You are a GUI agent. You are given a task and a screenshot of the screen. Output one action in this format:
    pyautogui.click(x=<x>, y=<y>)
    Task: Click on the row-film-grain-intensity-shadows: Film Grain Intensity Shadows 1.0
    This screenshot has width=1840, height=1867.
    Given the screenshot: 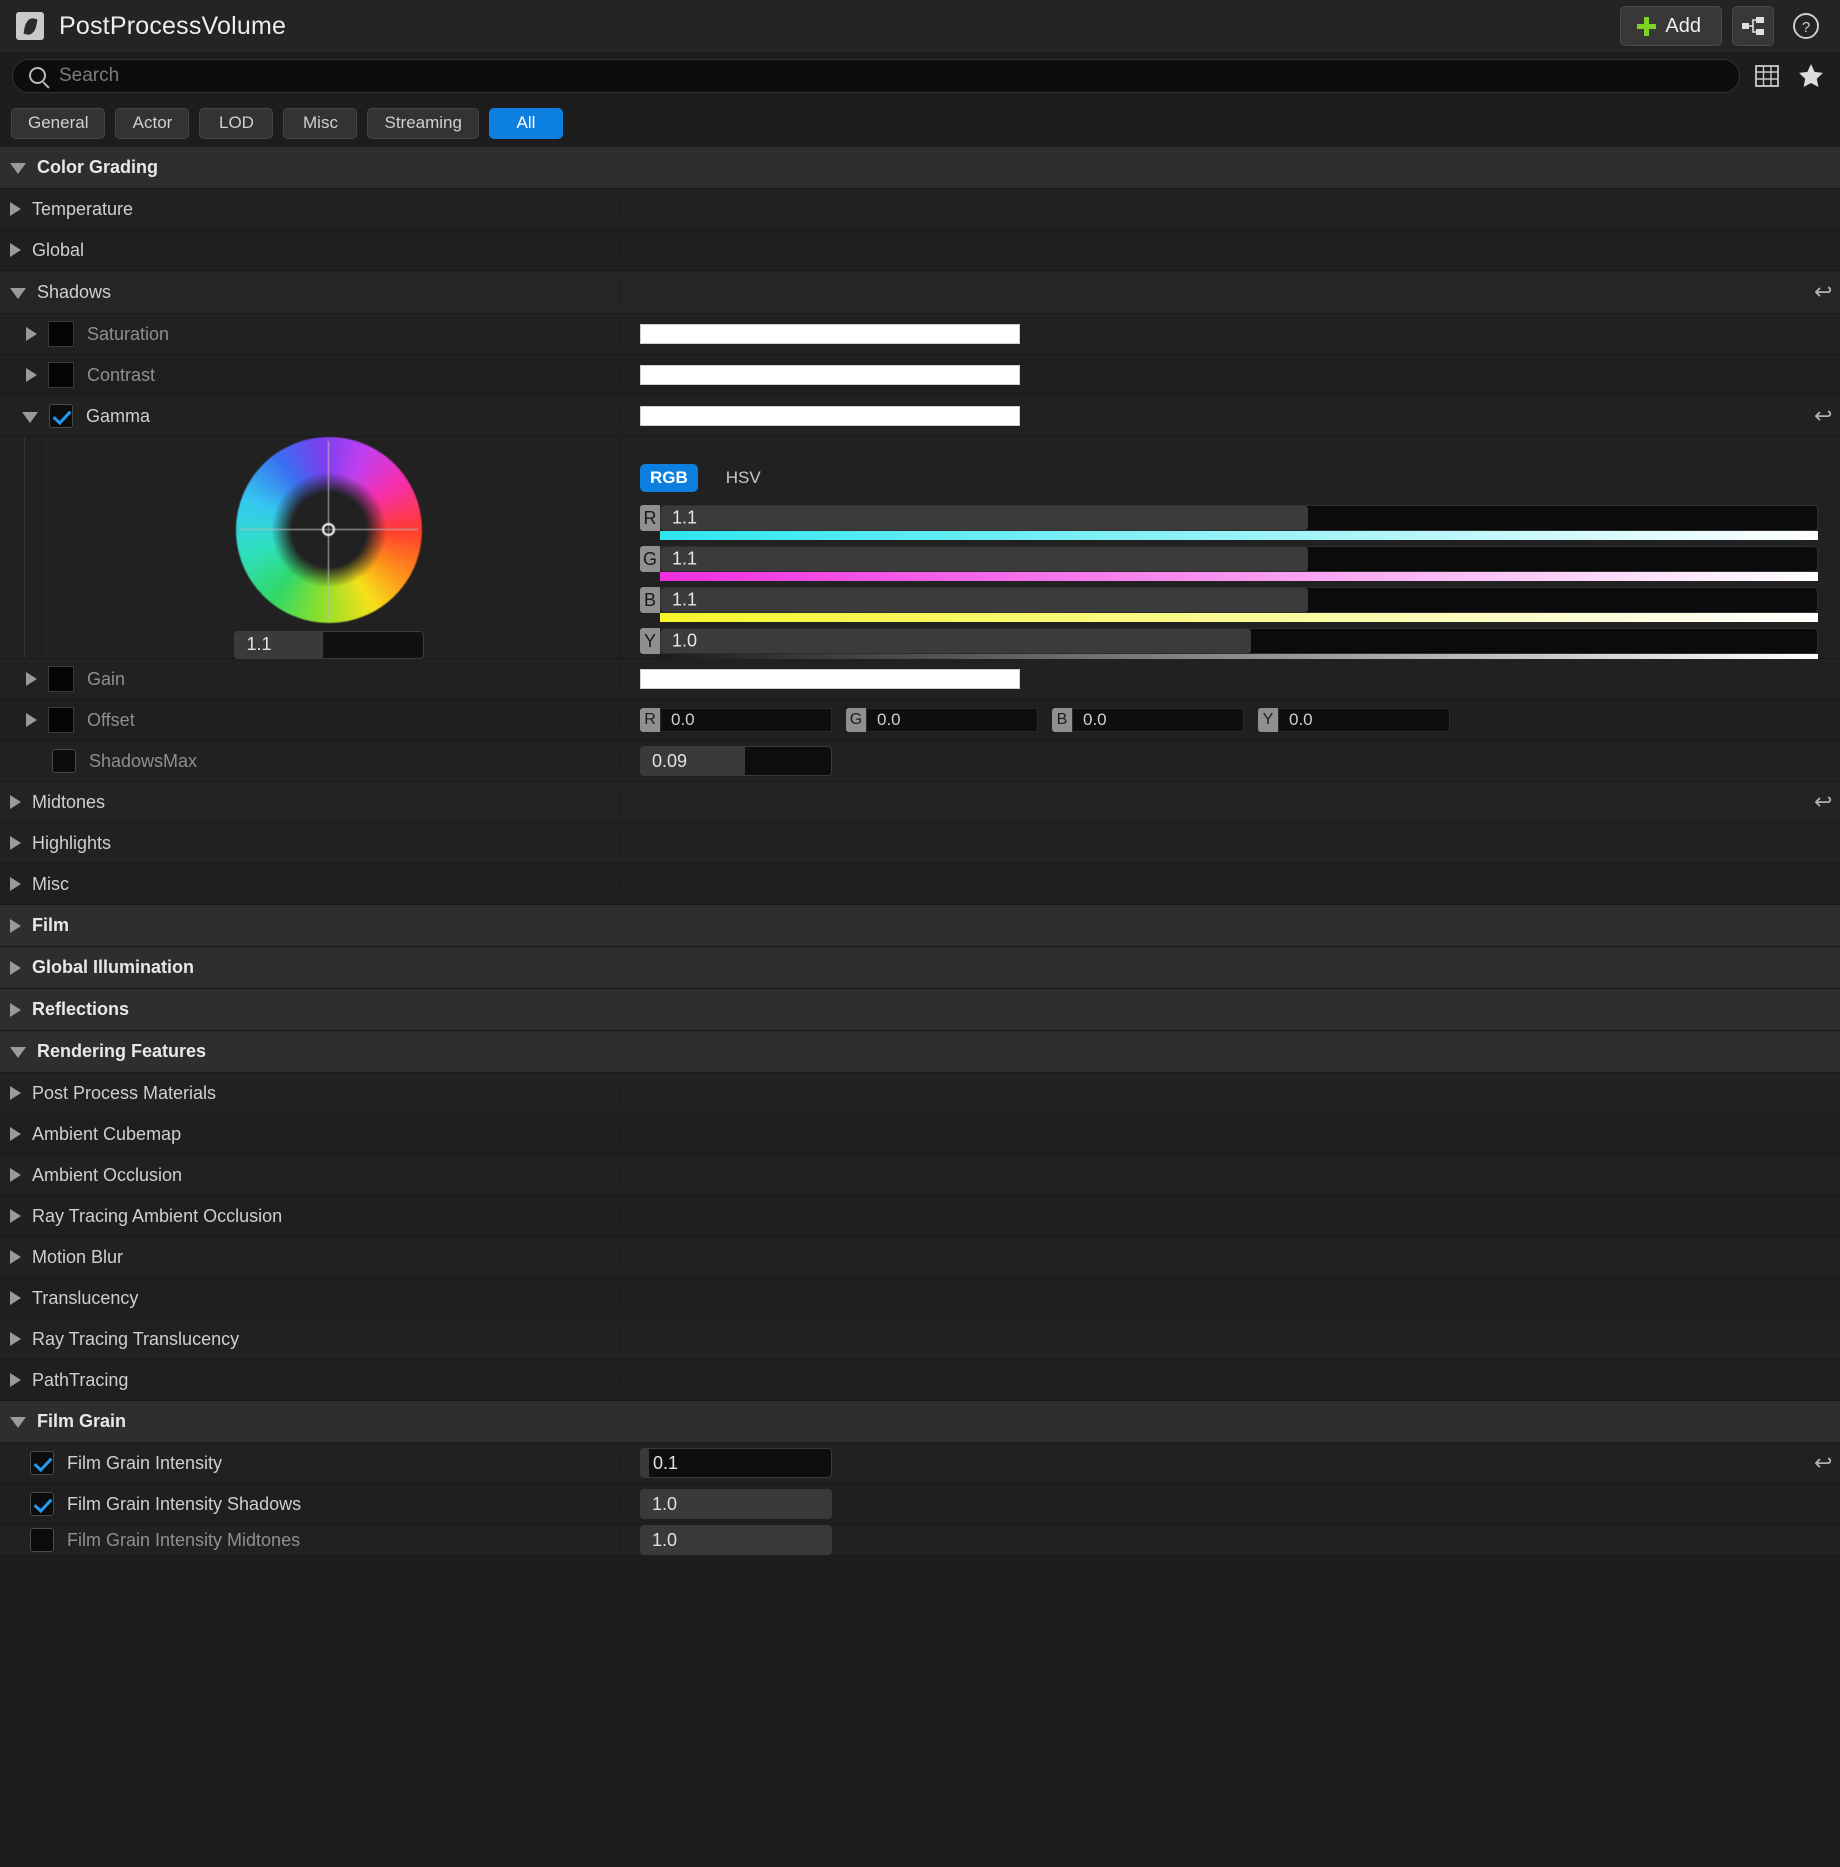 What is the action you would take?
    pyautogui.click(x=920, y=1504)
    